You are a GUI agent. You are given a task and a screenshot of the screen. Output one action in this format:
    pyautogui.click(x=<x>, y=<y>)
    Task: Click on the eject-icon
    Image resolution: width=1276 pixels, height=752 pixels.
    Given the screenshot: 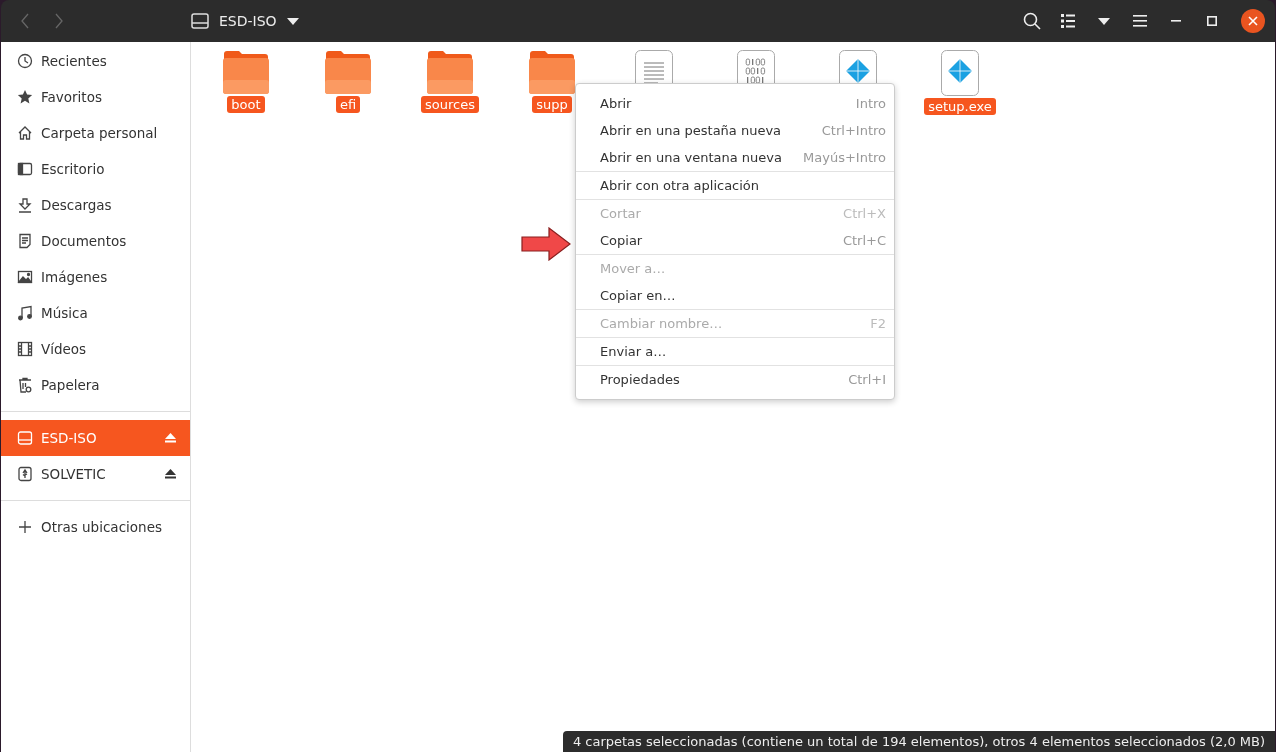 What is the action you would take?
    pyautogui.click(x=170, y=474)
    